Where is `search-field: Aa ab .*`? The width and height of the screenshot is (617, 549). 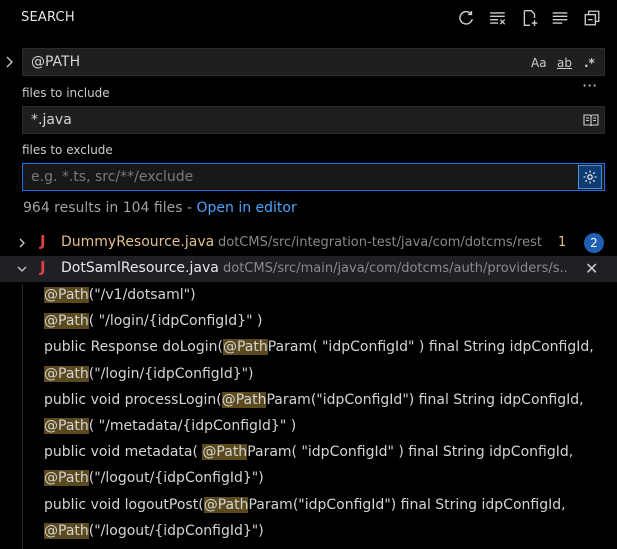
search-field: Aa ab .* is located at coordinates (313, 62).